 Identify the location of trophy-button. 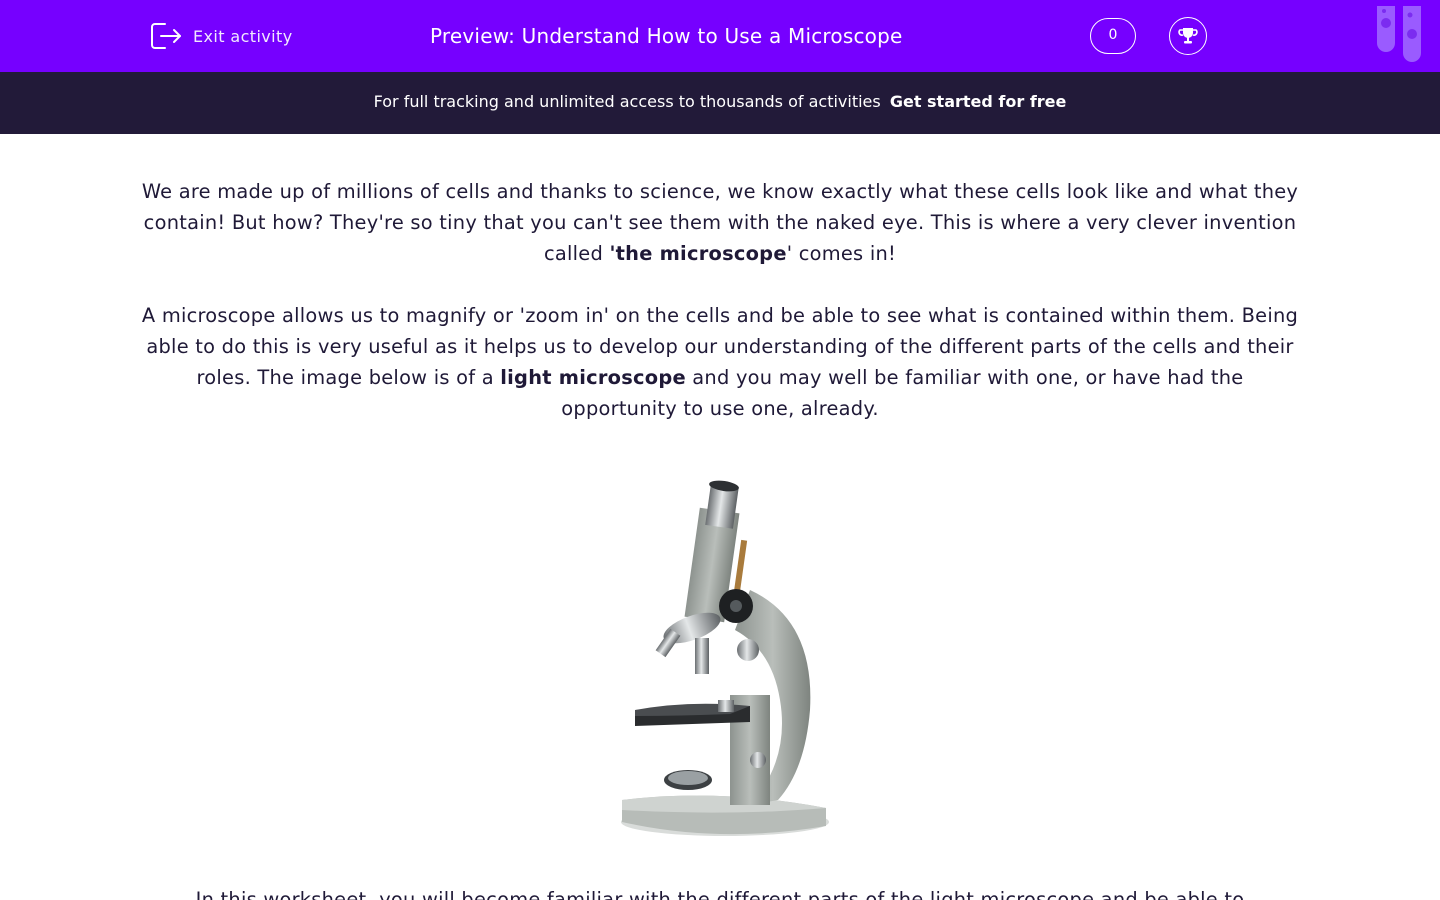
(1188, 36).